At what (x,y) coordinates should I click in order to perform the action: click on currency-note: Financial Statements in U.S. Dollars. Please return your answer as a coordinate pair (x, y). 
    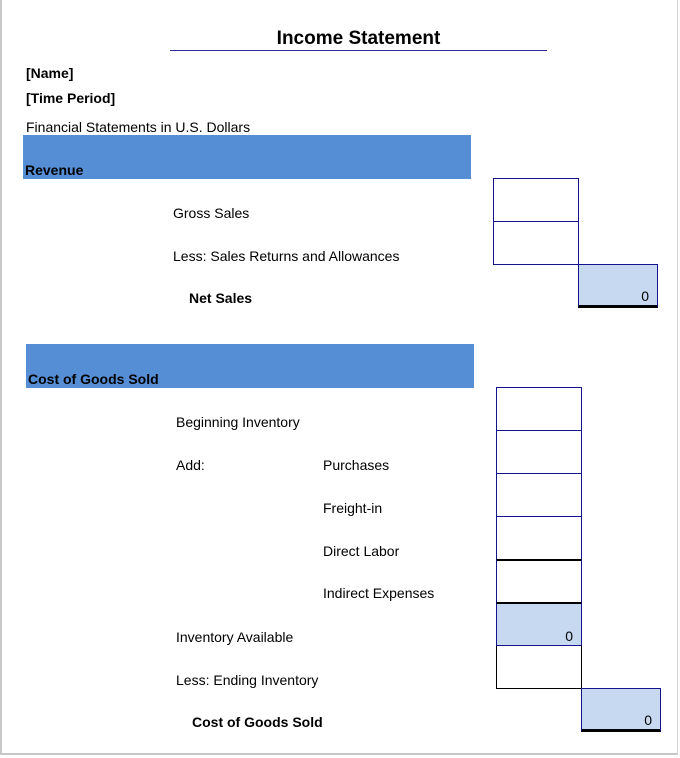
    Looking at the image, I should click on (138, 127).